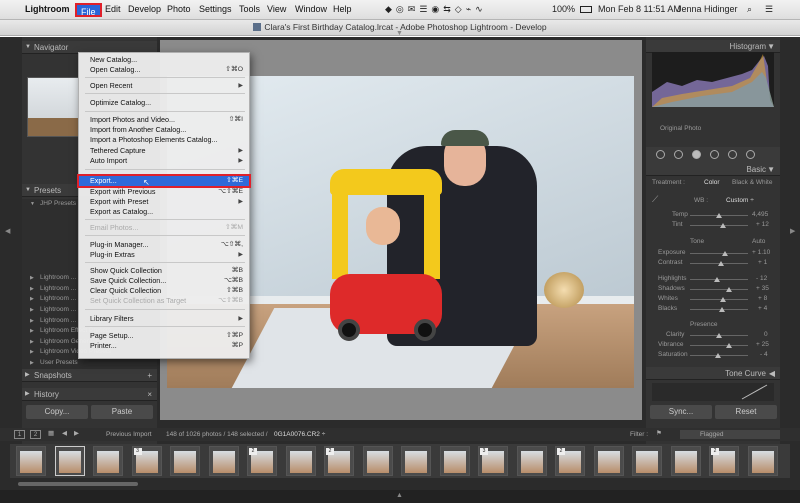  I want to click on menu-item-open-recent: Open Recent ▶, so click(164, 86).